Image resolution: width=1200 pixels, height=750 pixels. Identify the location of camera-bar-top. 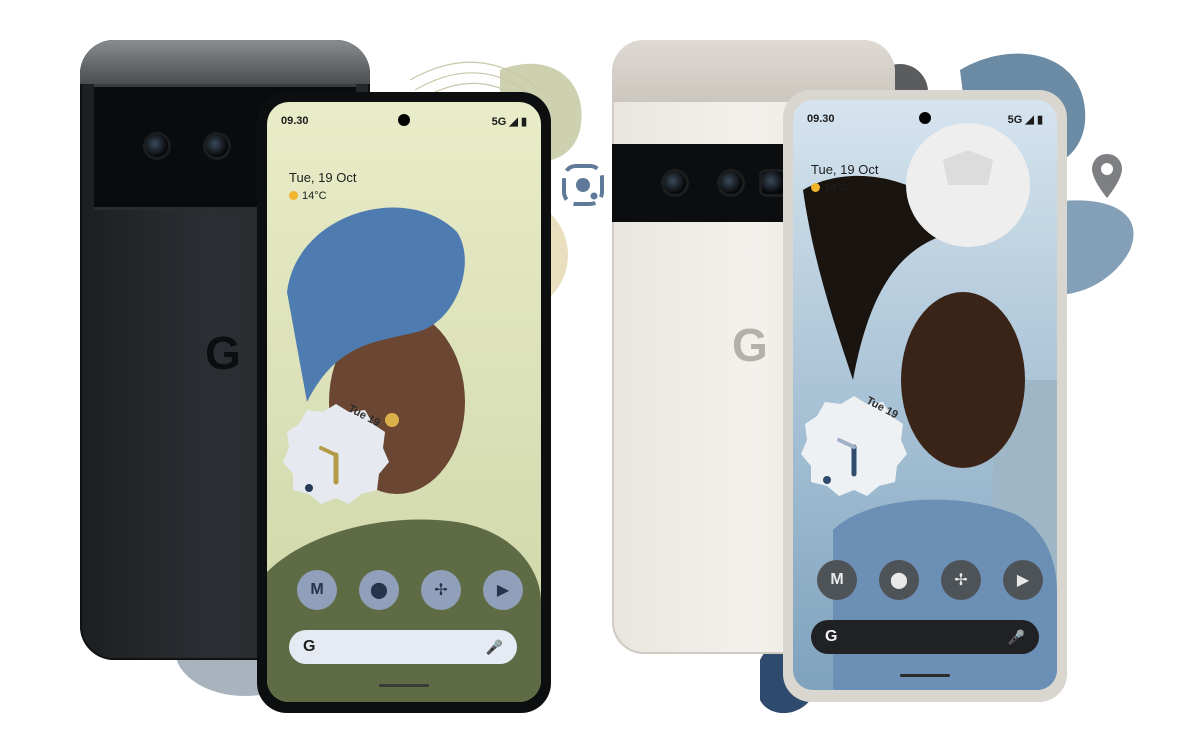
(225, 62).